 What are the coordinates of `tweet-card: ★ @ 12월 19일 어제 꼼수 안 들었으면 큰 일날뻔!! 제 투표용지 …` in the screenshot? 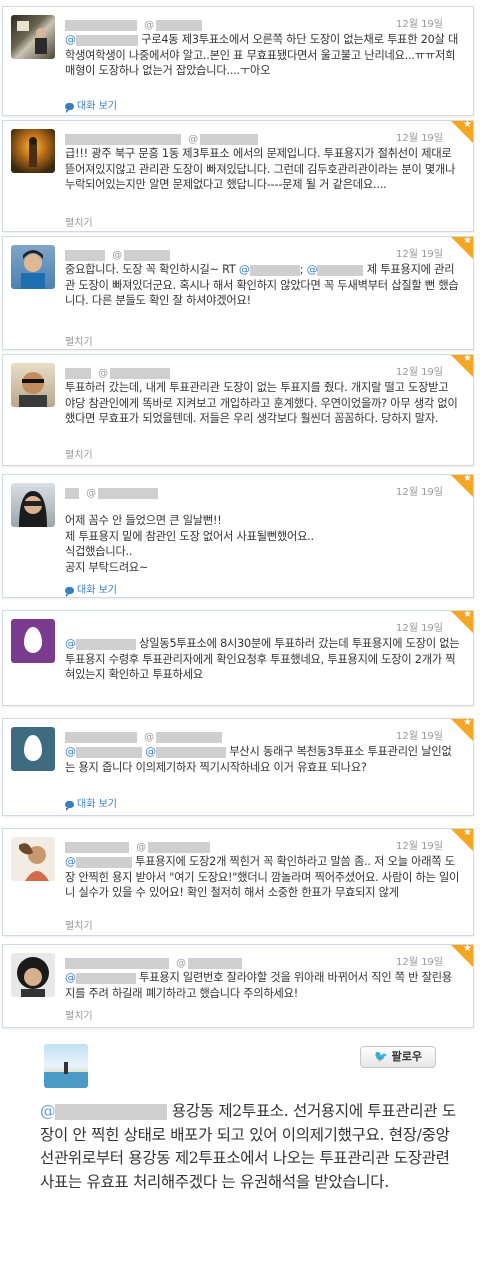 It's located at (238, 535).